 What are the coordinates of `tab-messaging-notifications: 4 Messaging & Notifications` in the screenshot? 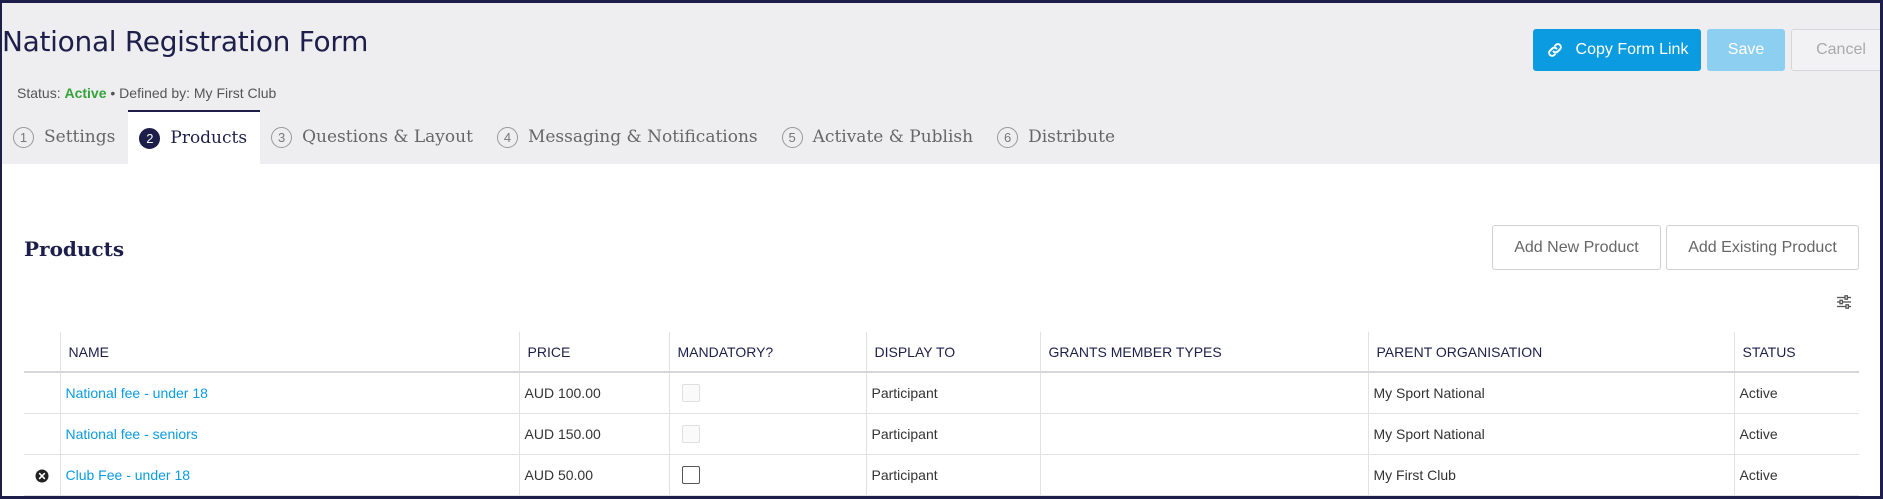 It's located at (628, 137).